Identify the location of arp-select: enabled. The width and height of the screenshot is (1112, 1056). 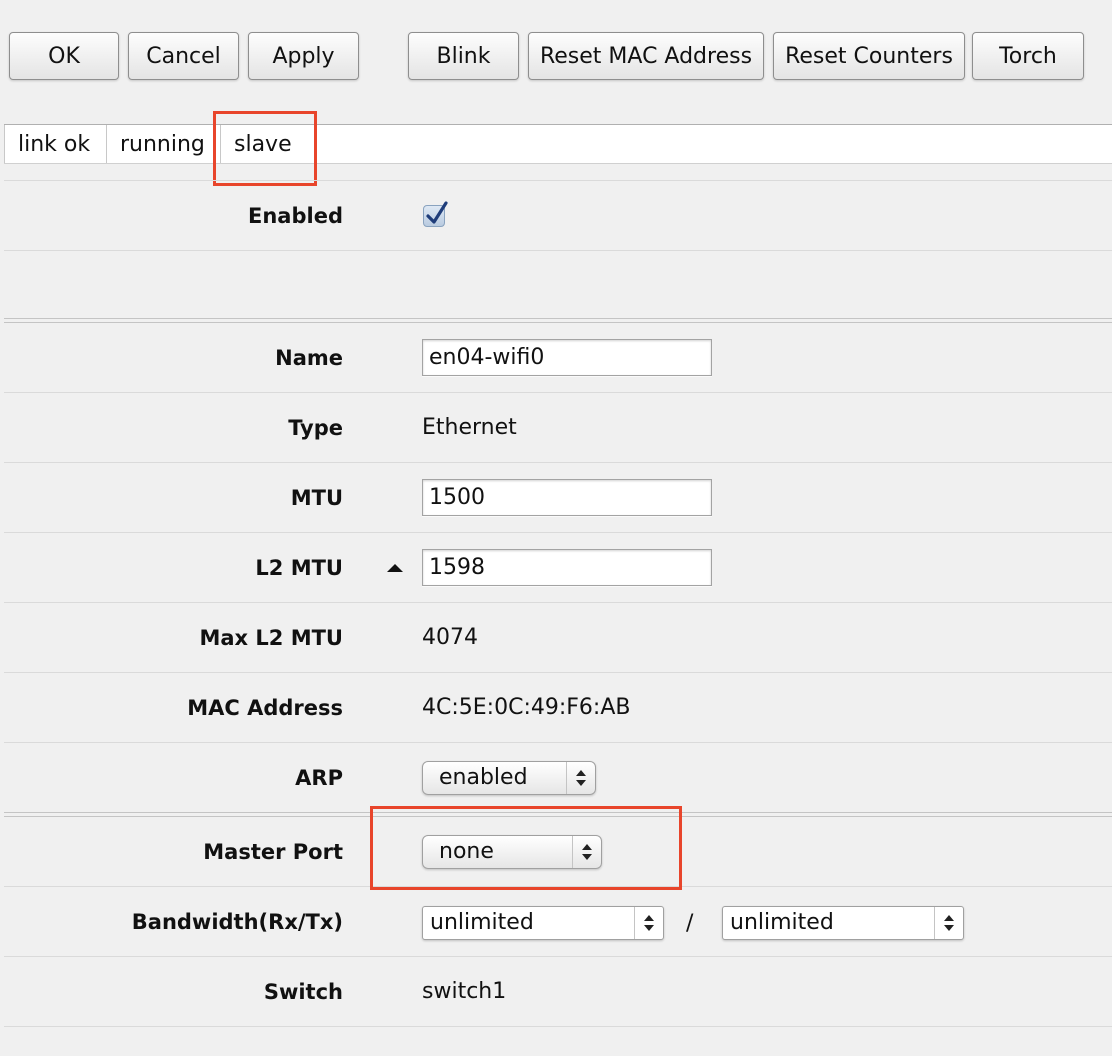
(509, 778).